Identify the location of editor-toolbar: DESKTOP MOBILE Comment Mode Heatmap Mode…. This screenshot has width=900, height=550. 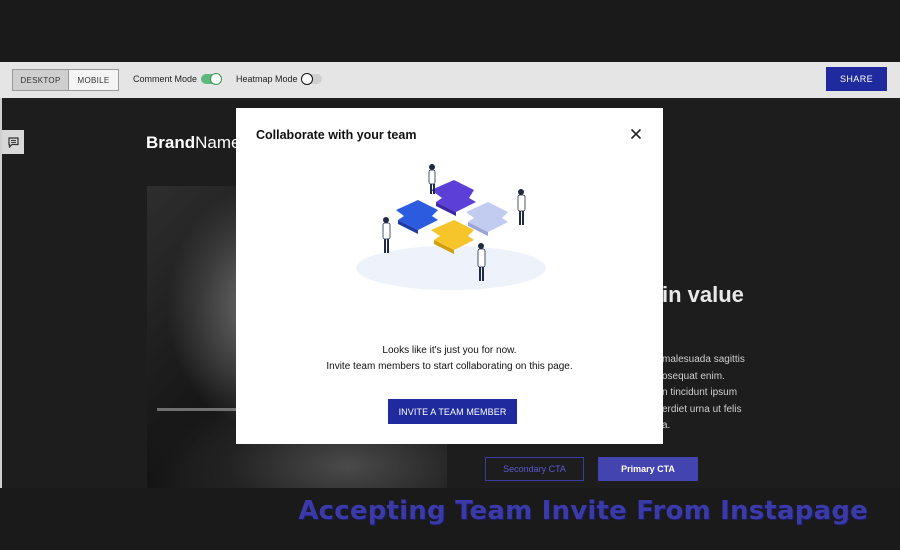
(450, 80).